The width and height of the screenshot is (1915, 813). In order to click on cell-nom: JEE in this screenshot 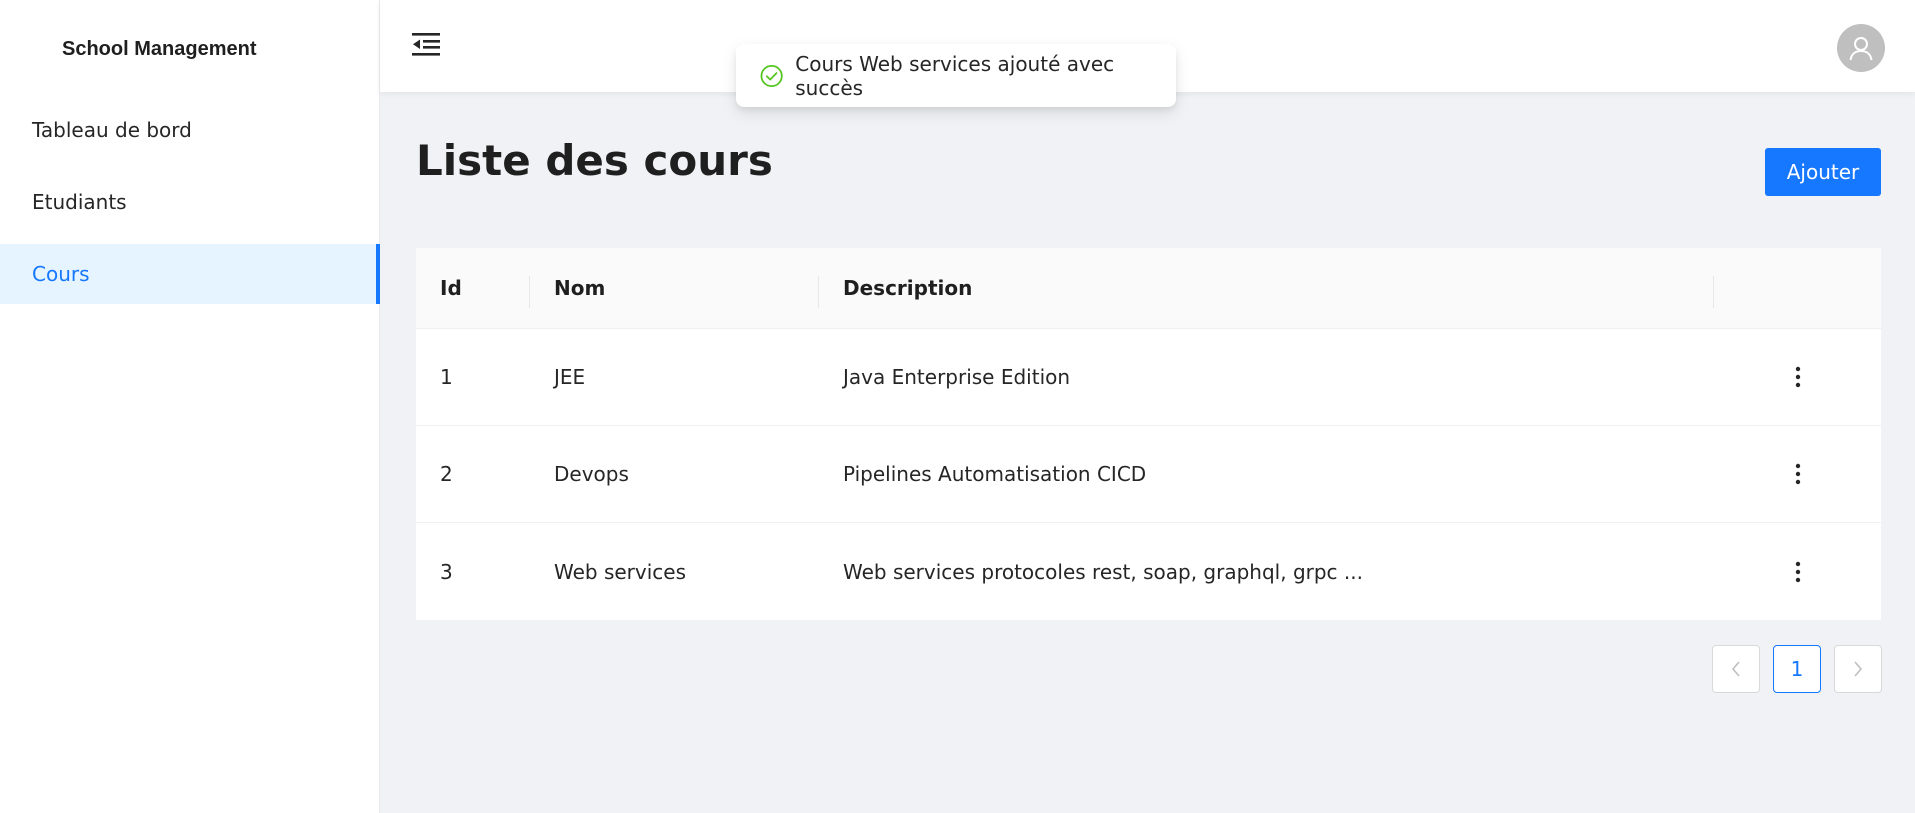, I will do `click(570, 377)`.